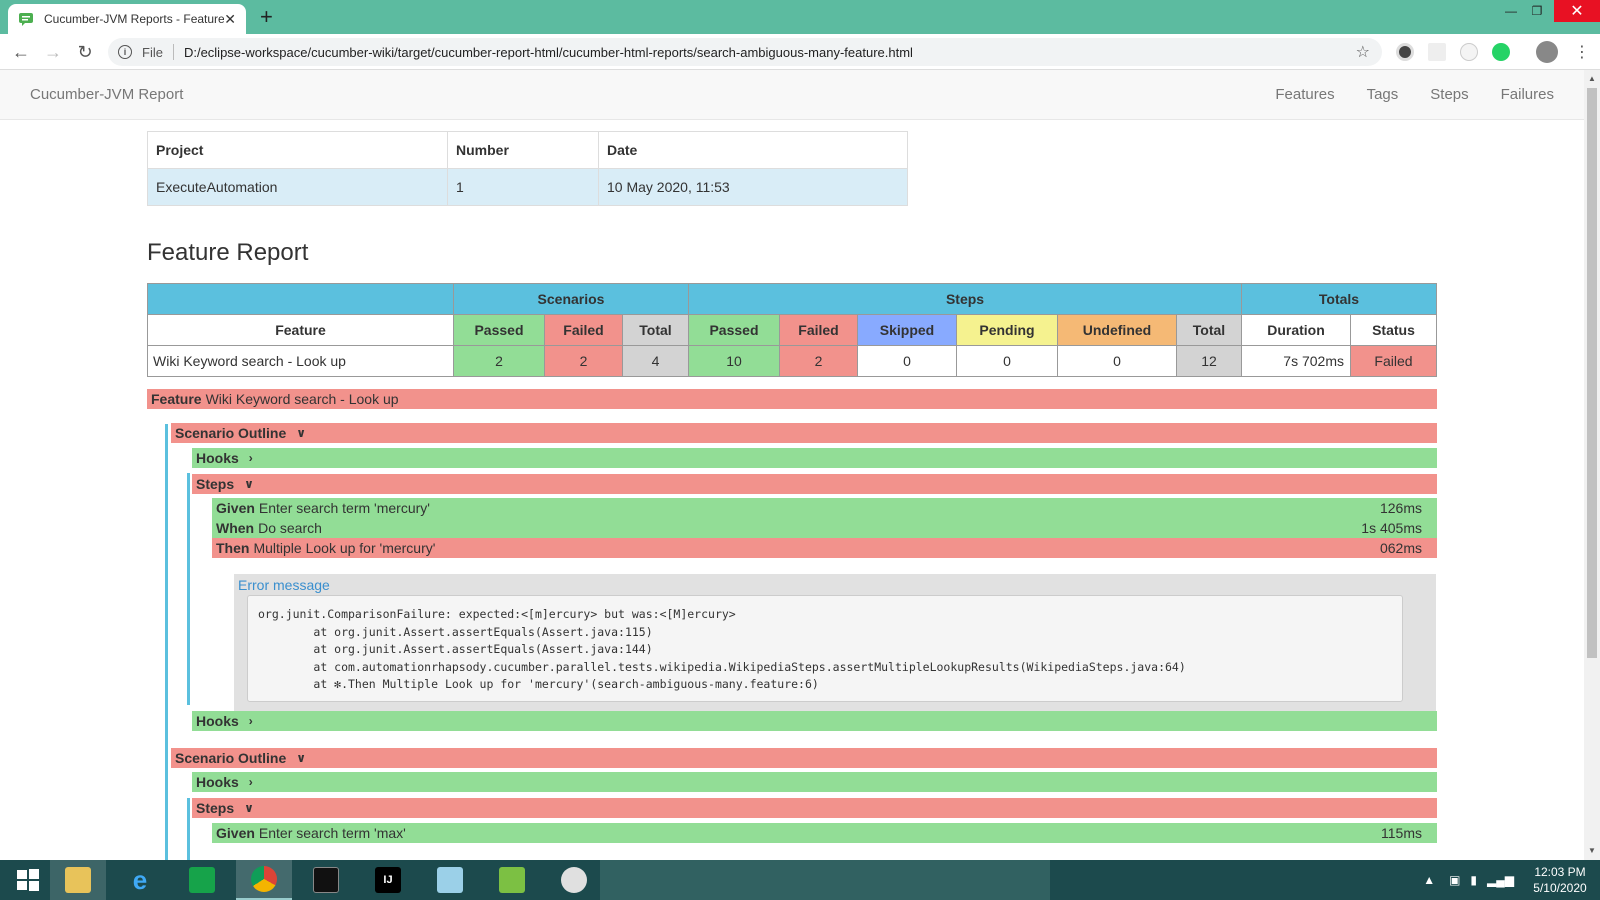  Describe the element at coordinates (1449, 94) in the screenshot. I see `nav-link-steps: Steps` at that location.